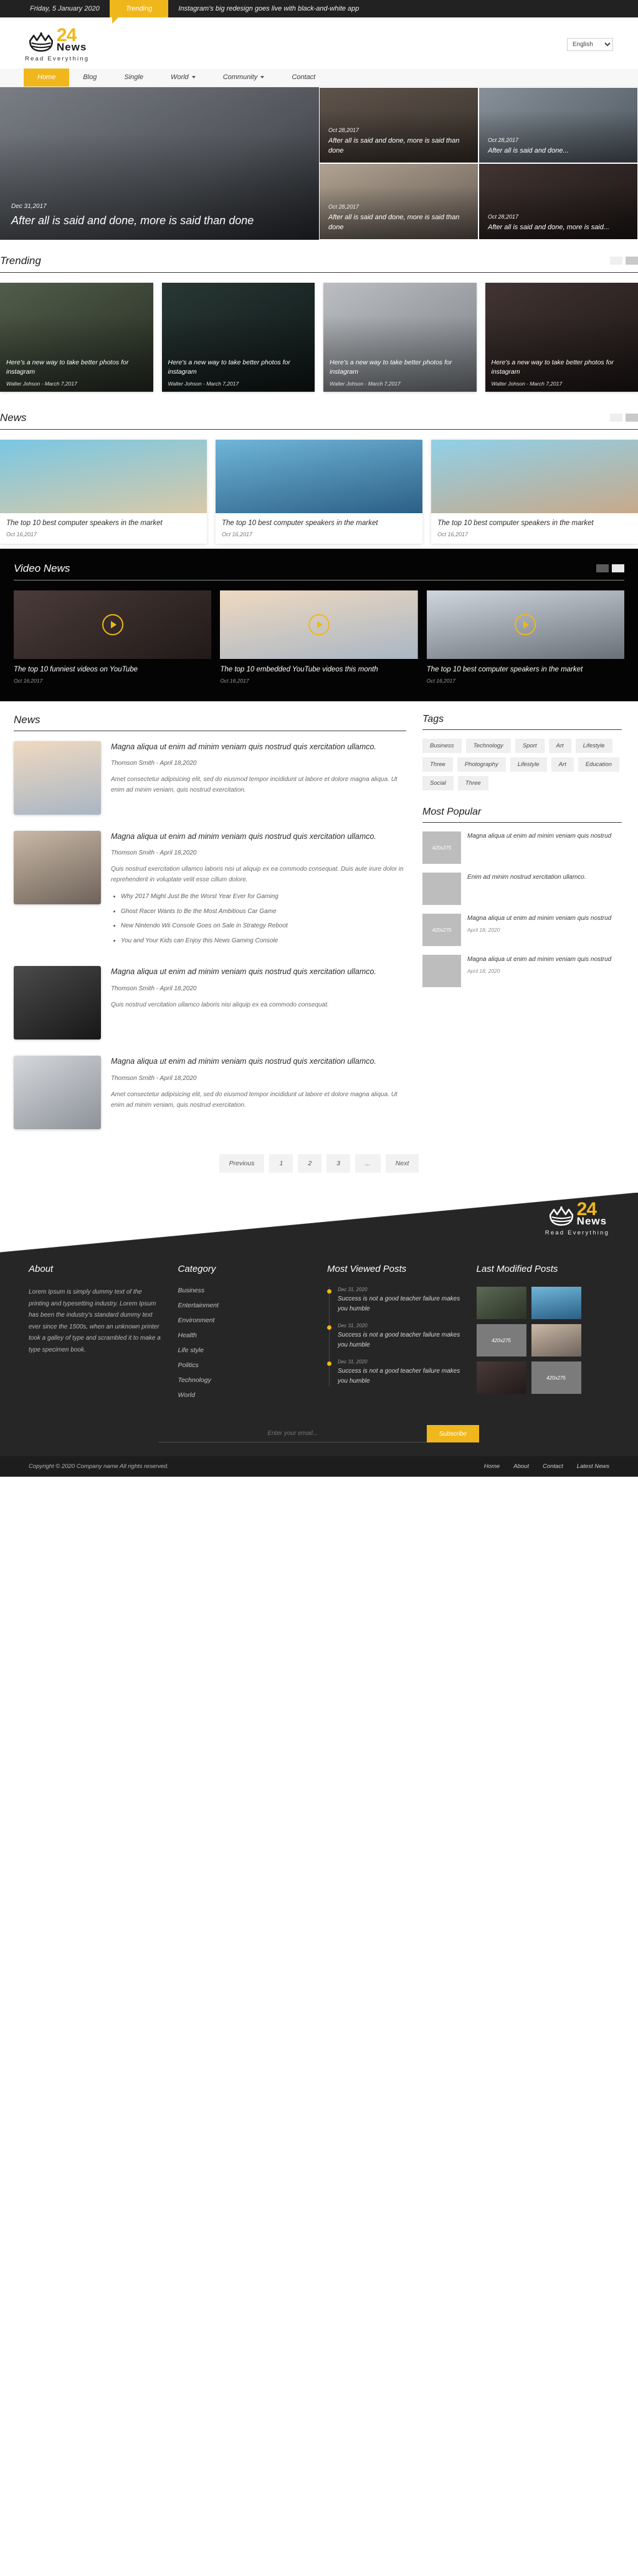 This screenshot has width=638, height=2576. I want to click on card-meta: Walter Johson - March 7,2017, so click(527, 384).